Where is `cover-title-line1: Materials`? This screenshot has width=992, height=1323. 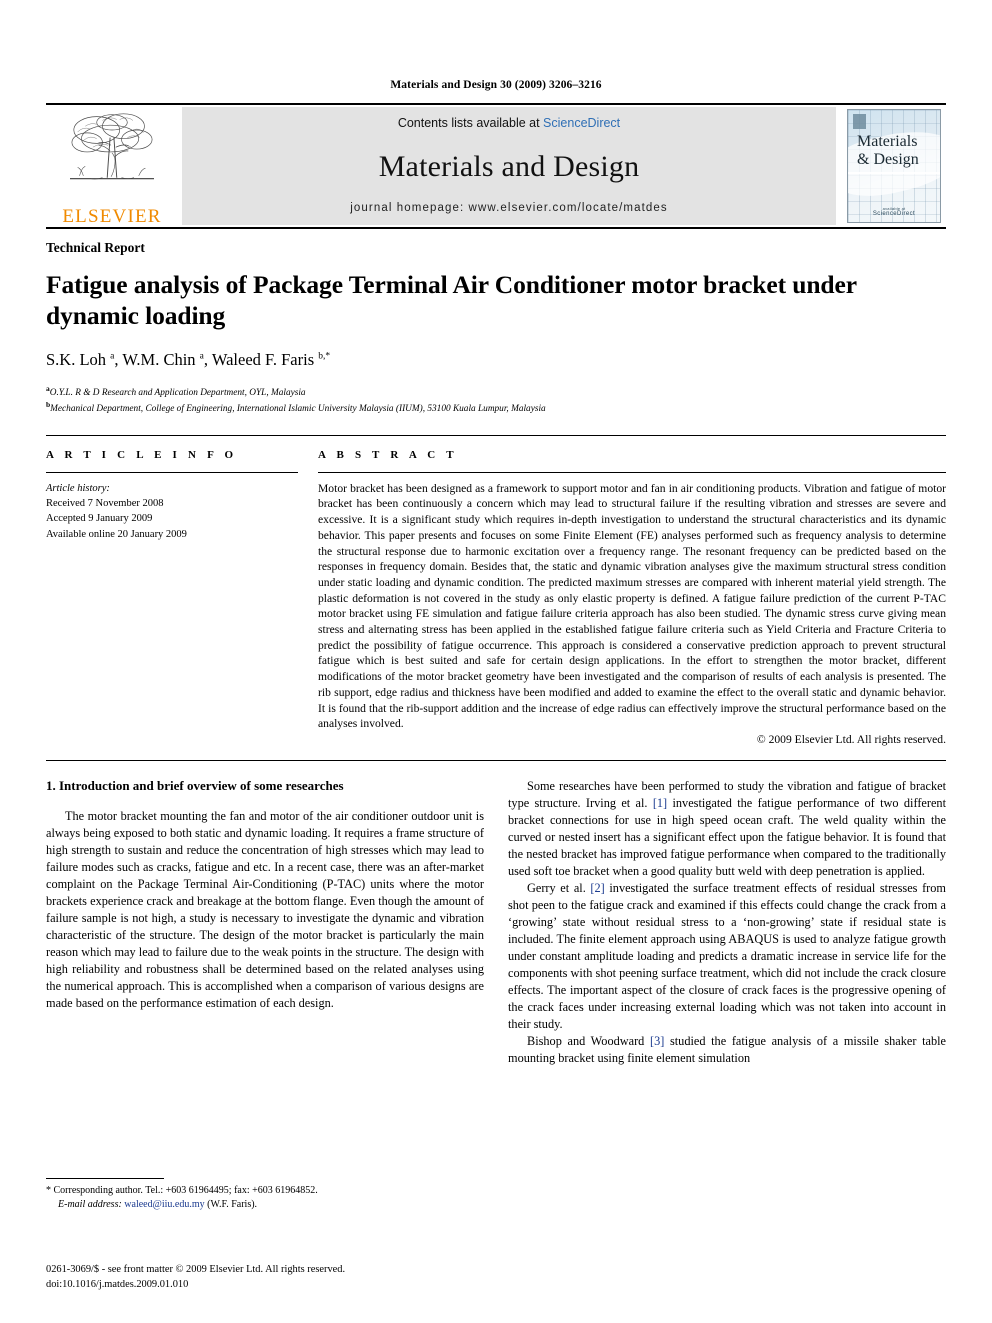
cover-title-line1: Materials is located at coordinates (887, 141).